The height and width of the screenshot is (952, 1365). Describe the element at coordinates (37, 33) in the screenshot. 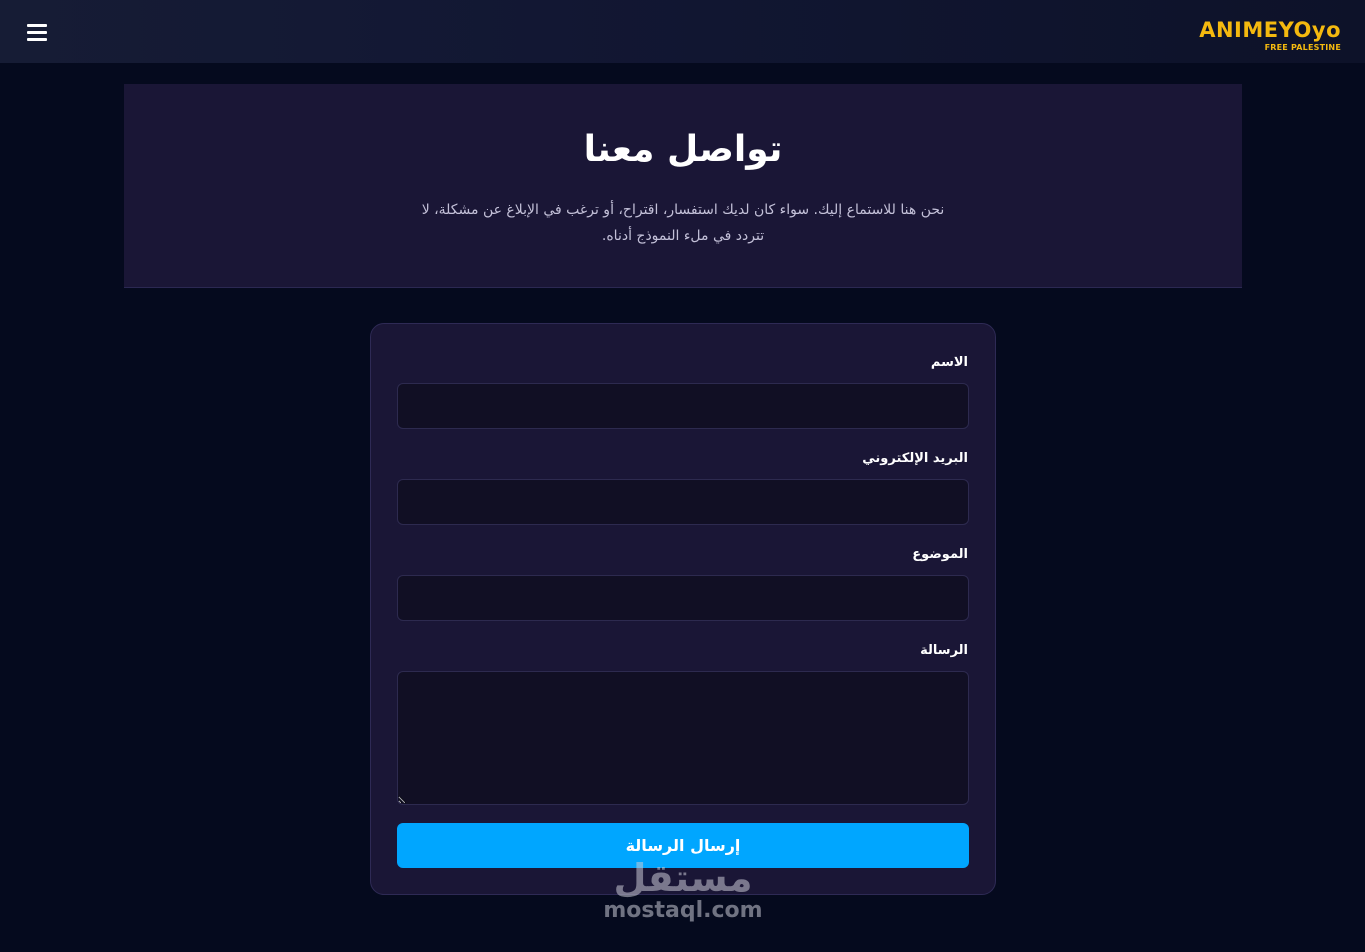

I see `hamburger-menu-icon` at that location.